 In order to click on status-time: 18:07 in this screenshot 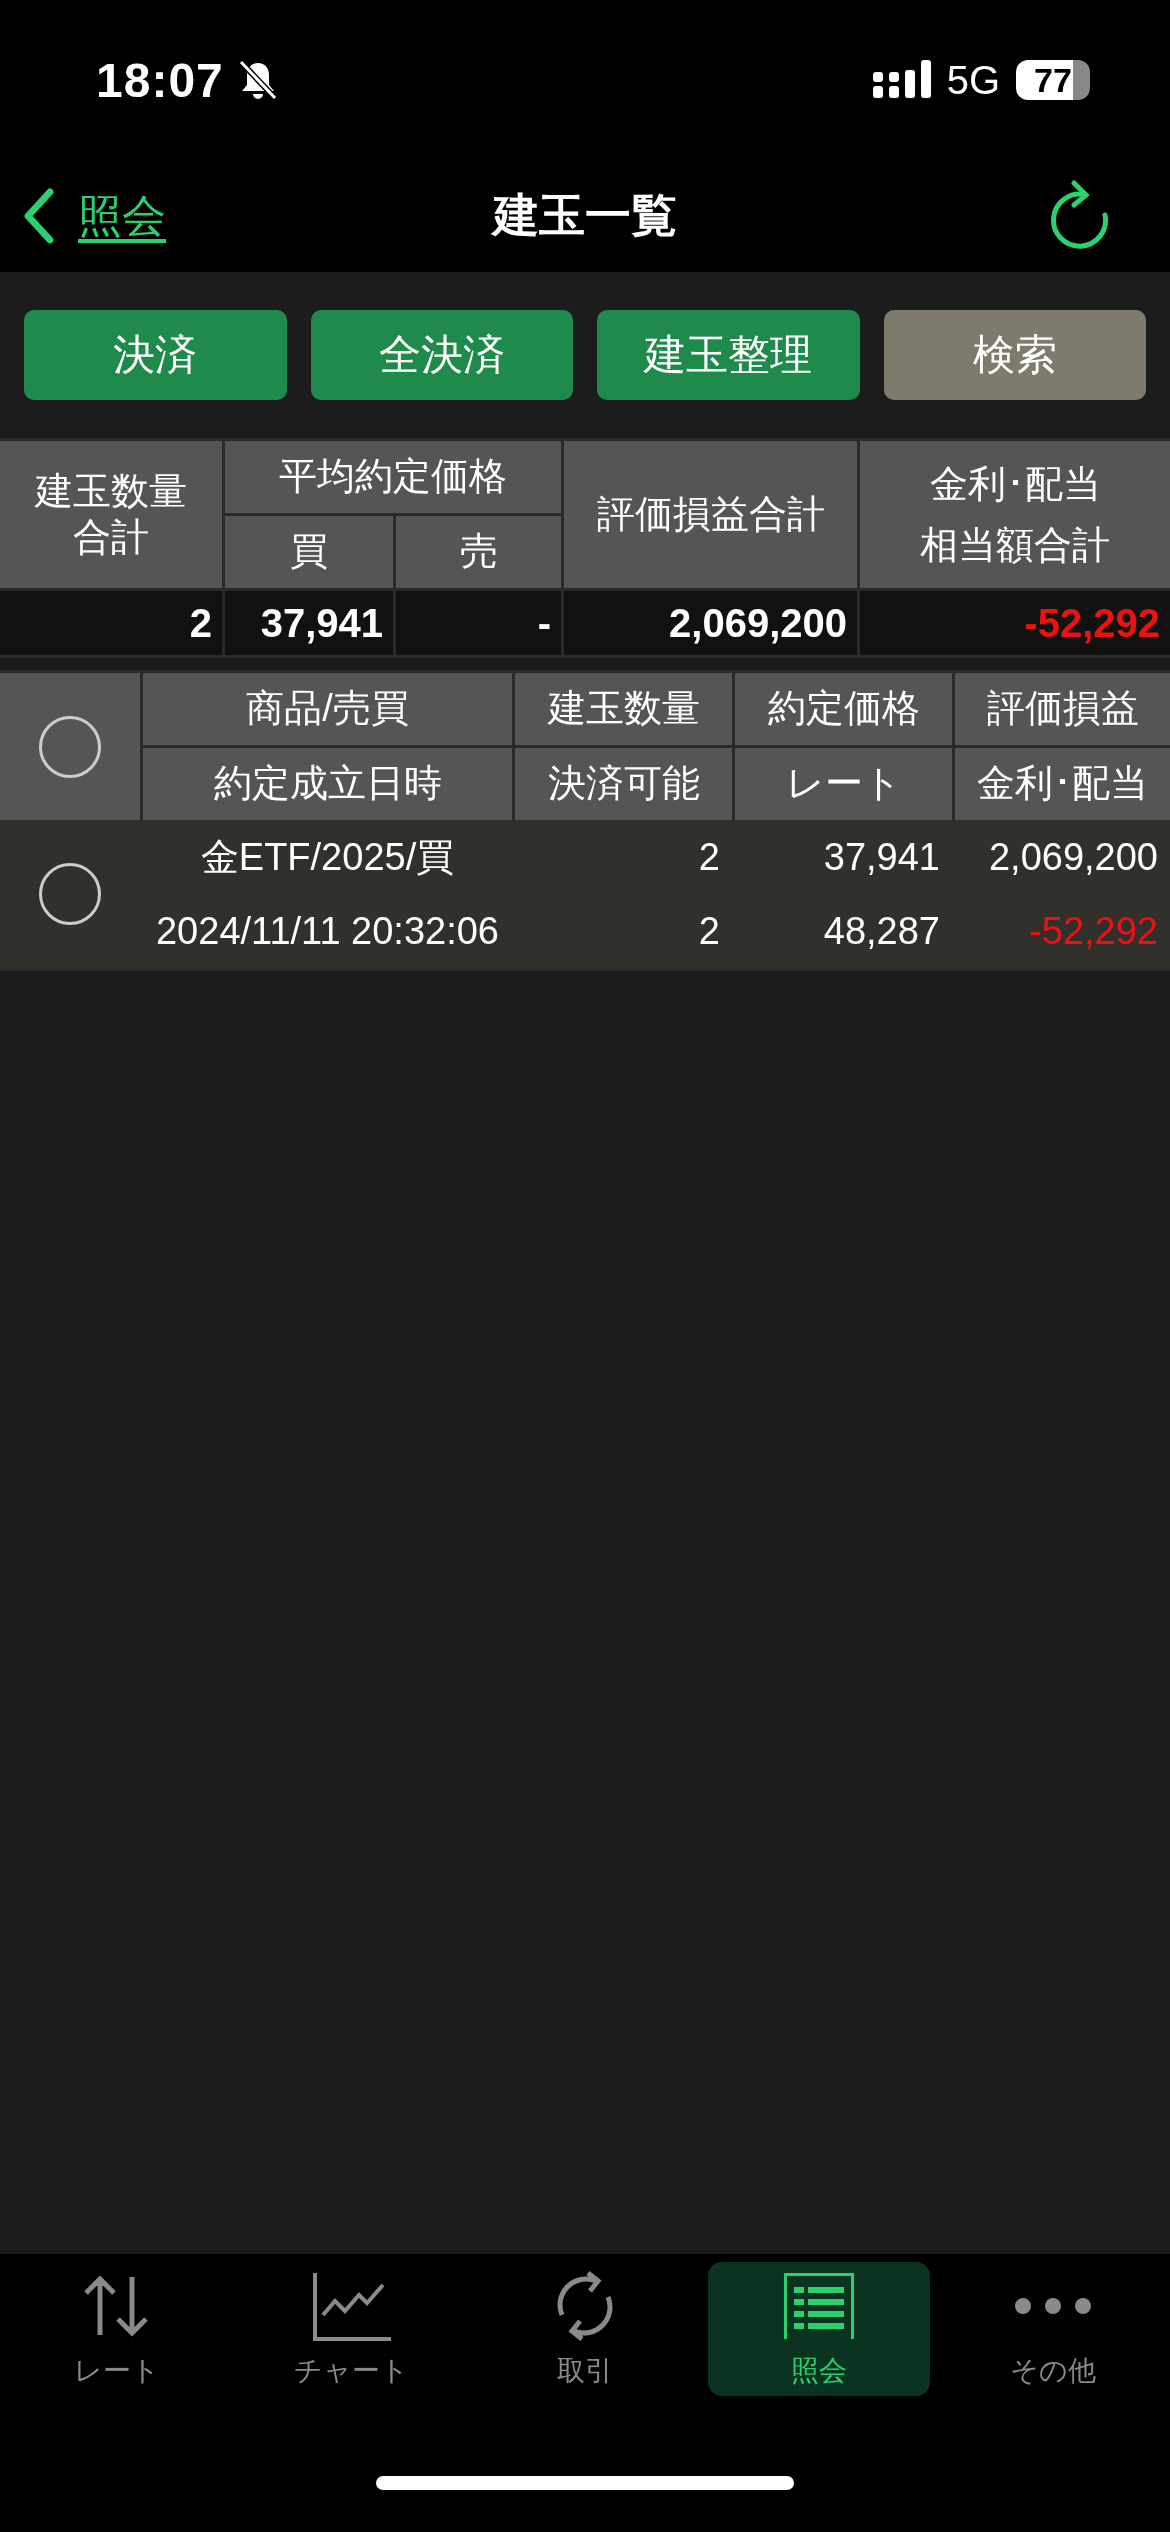, I will do `click(160, 80)`.